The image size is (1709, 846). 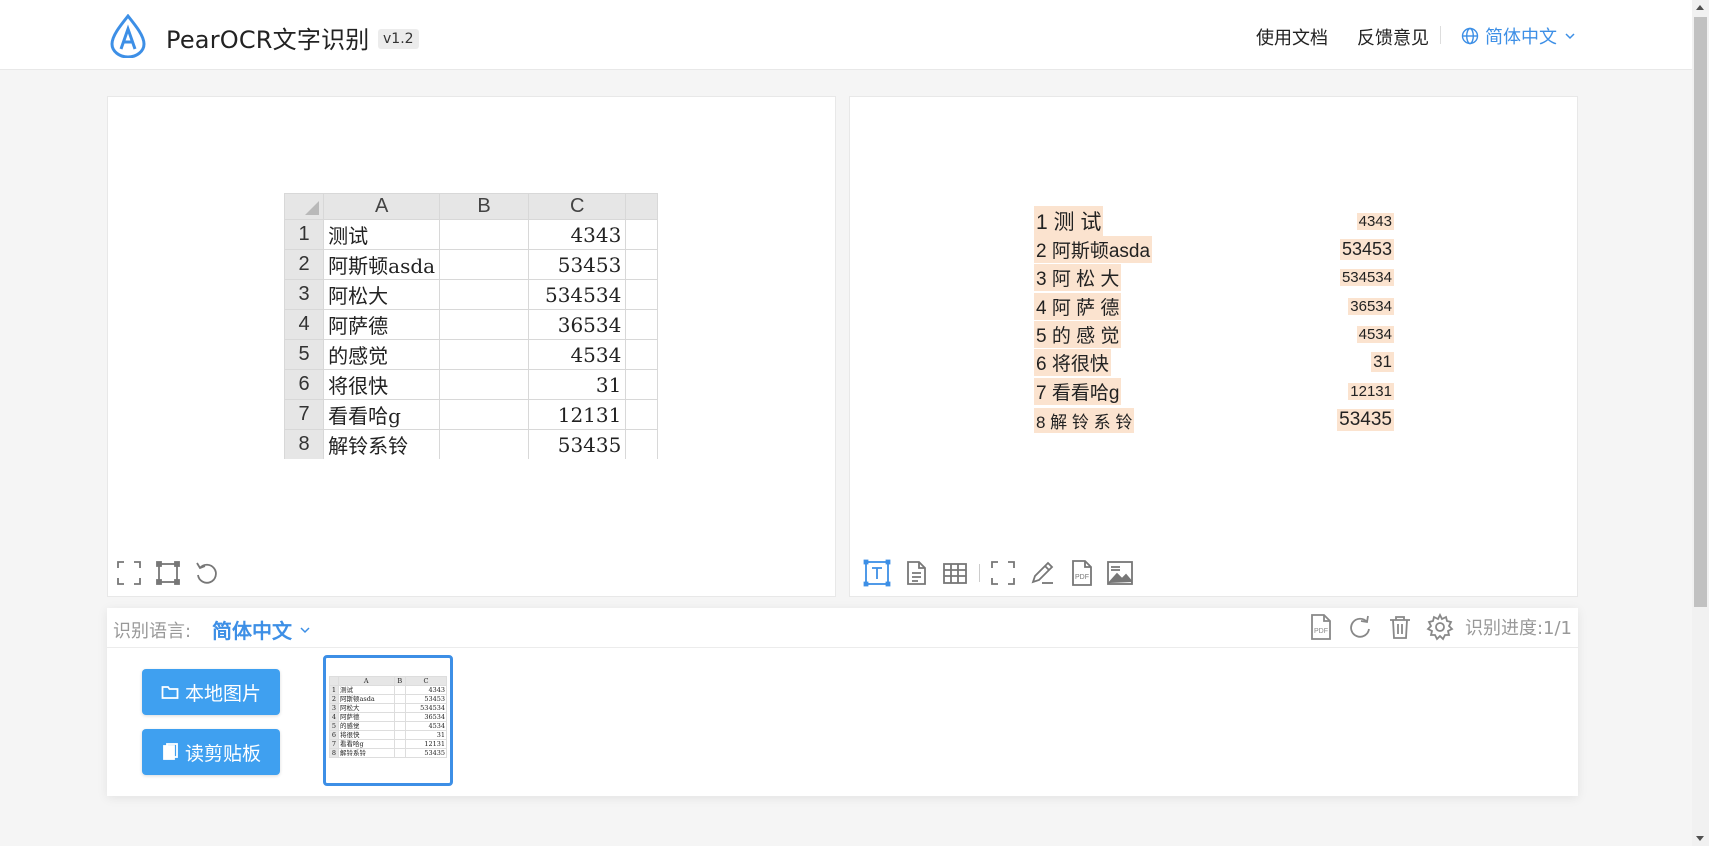 I want to click on ocr-line: 4534, so click(x=1375, y=334).